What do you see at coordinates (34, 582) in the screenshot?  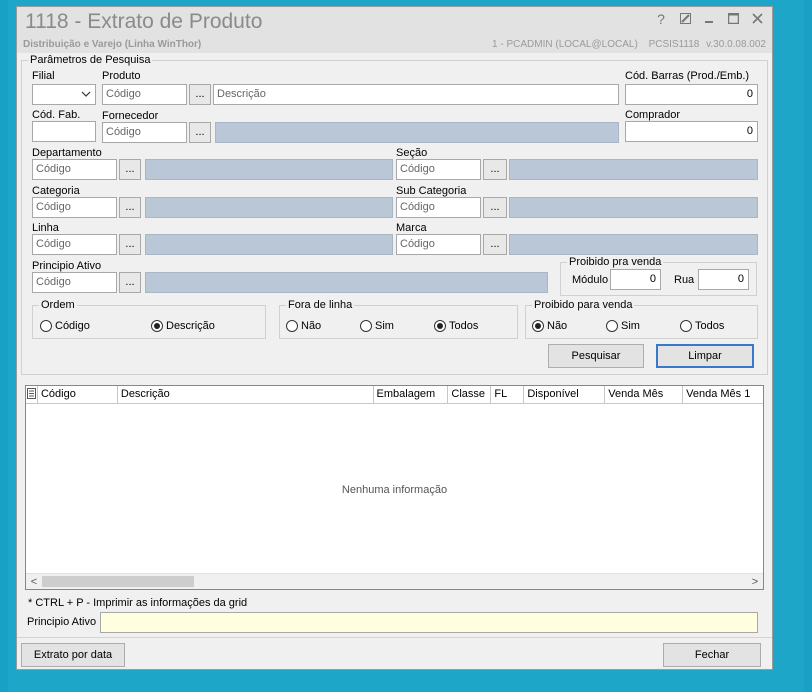 I see `scroll-left-icon: <` at bounding box center [34, 582].